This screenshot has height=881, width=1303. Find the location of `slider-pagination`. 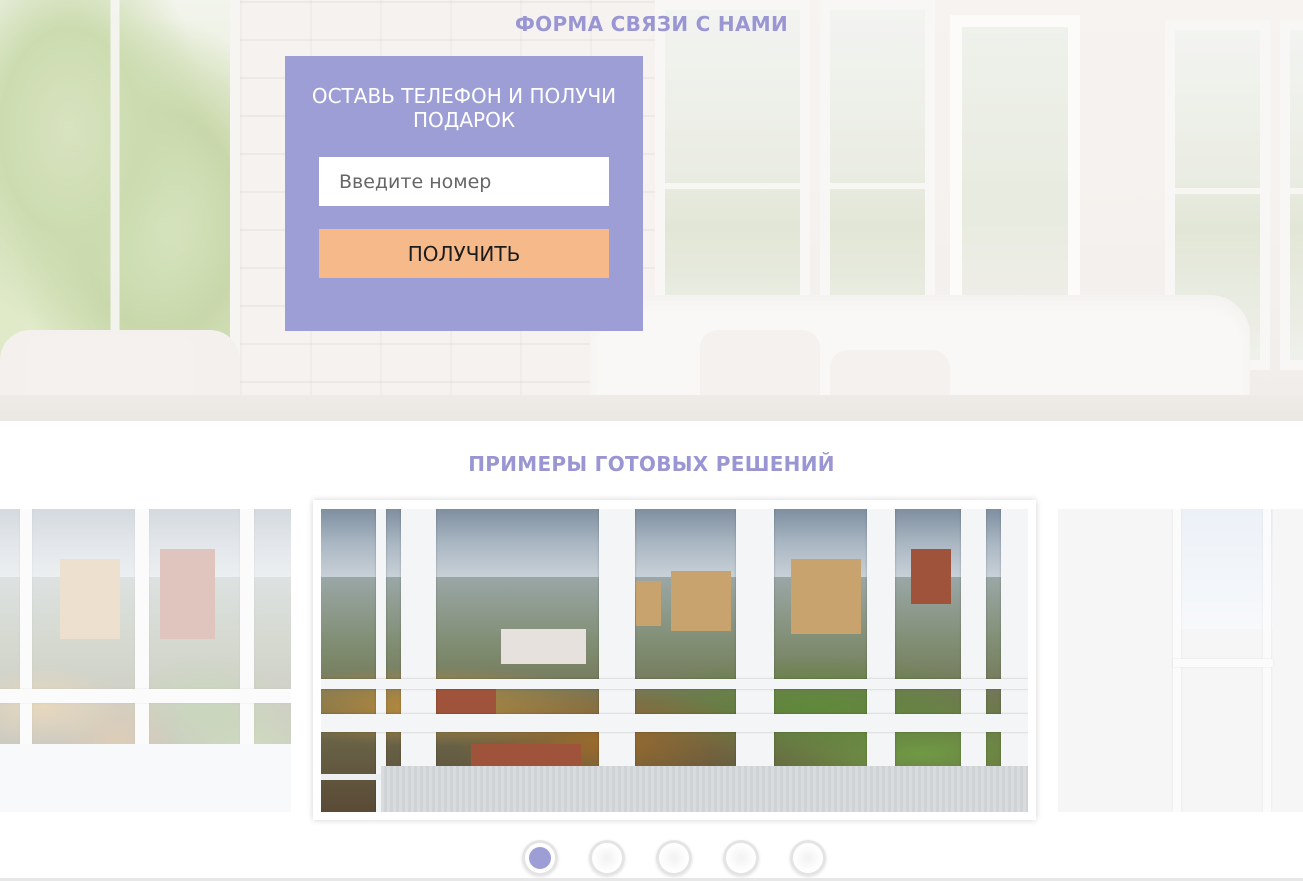

slider-pagination is located at coordinates (651, 858).